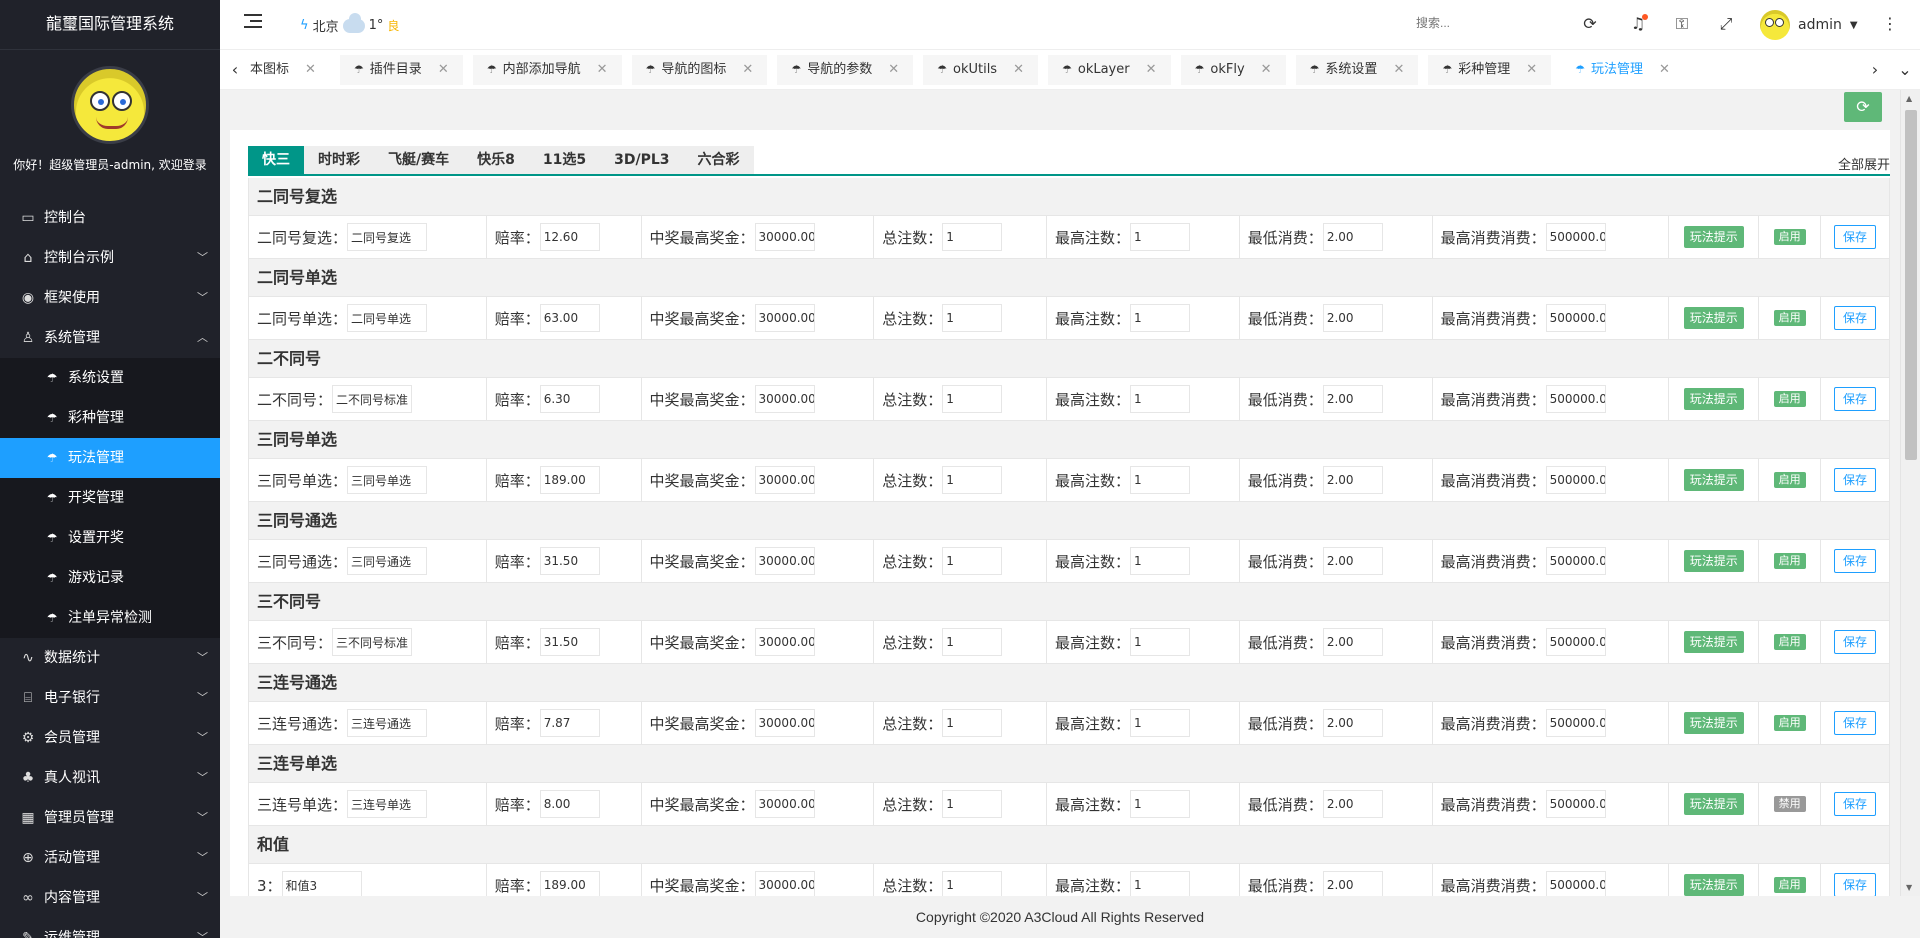 The width and height of the screenshot is (1920, 938). I want to click on tab-10: ☂ 玩法管理 ✕, so click(1622, 70).